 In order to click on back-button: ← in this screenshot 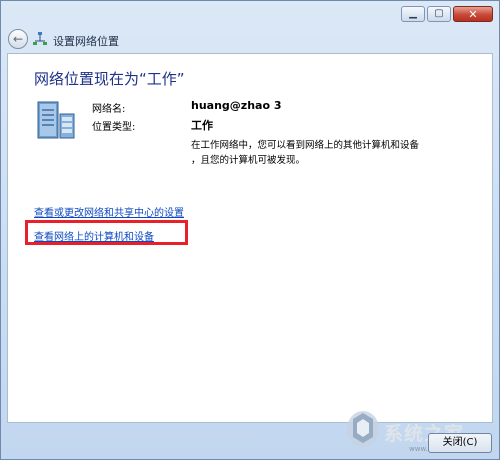, I will do `click(18, 39)`.